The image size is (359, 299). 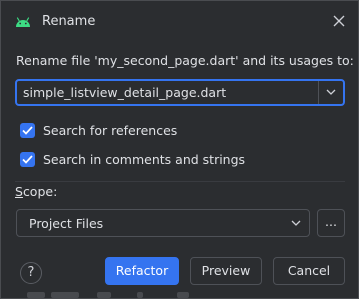 I want to click on new-name-combobox, so click(x=180, y=92).